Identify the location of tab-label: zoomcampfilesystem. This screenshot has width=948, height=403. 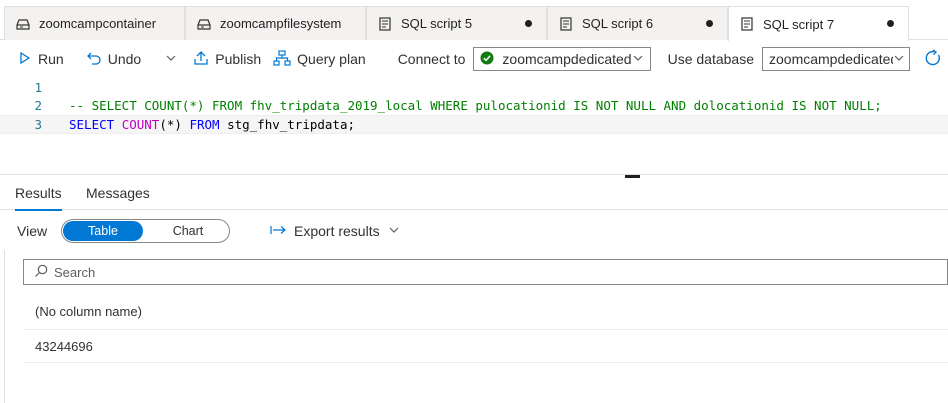
(281, 23).